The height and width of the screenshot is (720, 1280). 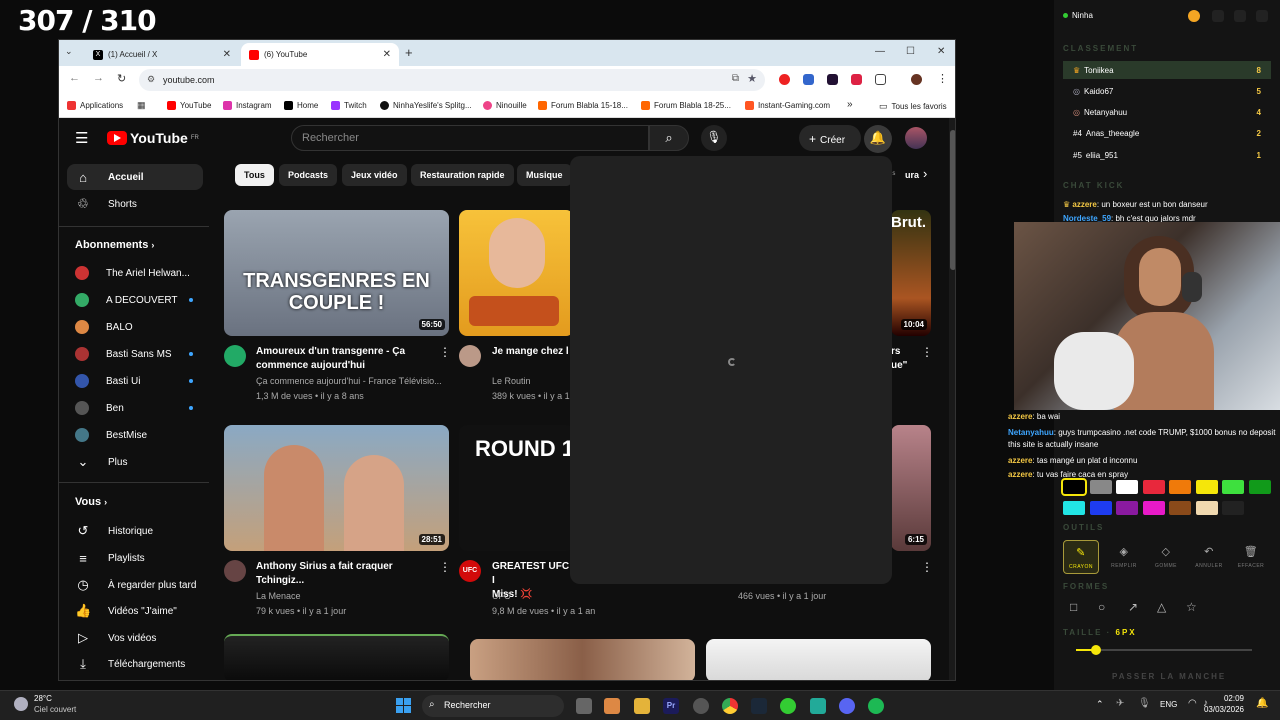 I want to click on reload-button: ↻, so click(x=121, y=78).